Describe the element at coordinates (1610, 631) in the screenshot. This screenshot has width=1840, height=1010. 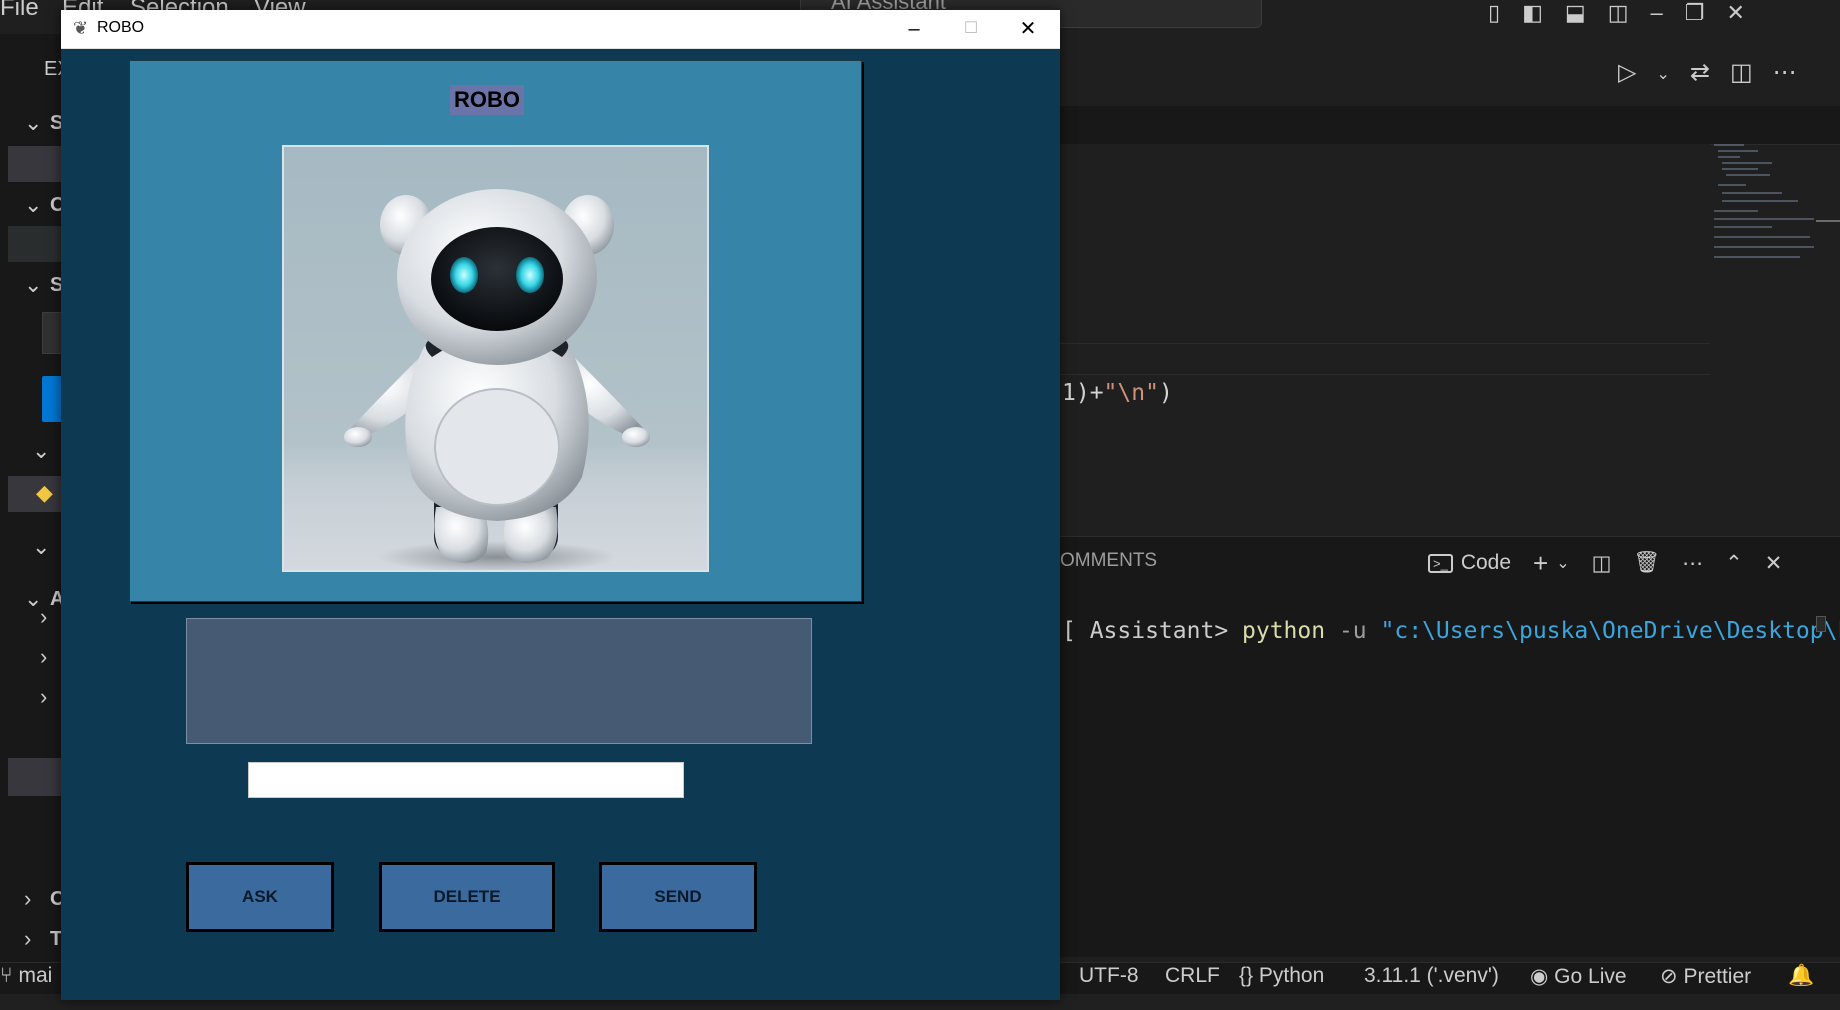
I see `terminal-path: "c:\Users\puska\OneDrive\Desktop\Li` at that location.